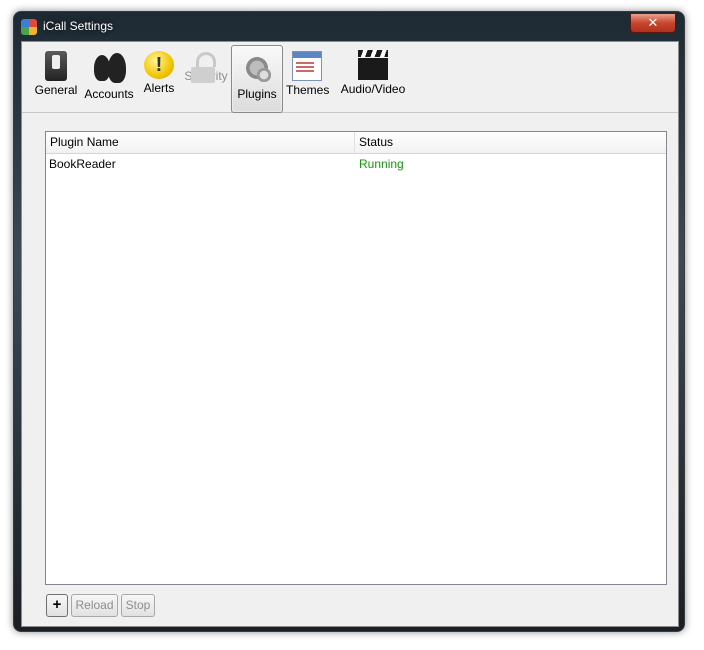 The height and width of the screenshot is (650, 704). What do you see at coordinates (257, 94) in the screenshot?
I see `tab-plugins-label: Plugins` at bounding box center [257, 94].